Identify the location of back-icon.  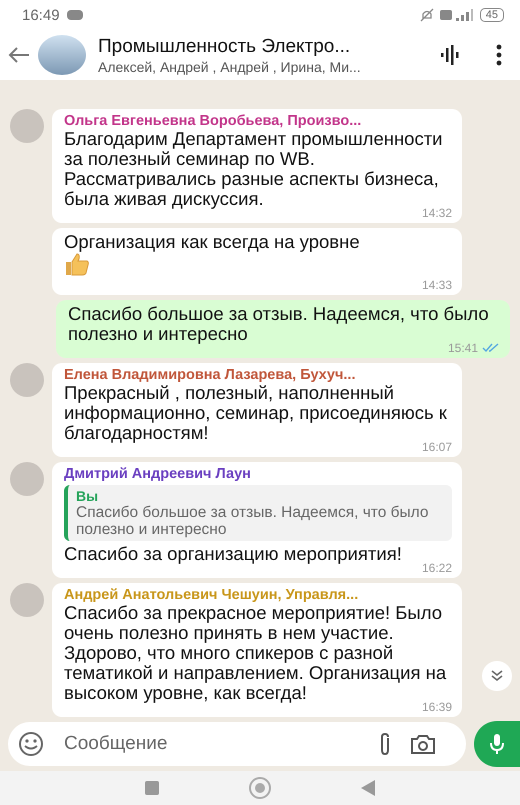
(368, 788).